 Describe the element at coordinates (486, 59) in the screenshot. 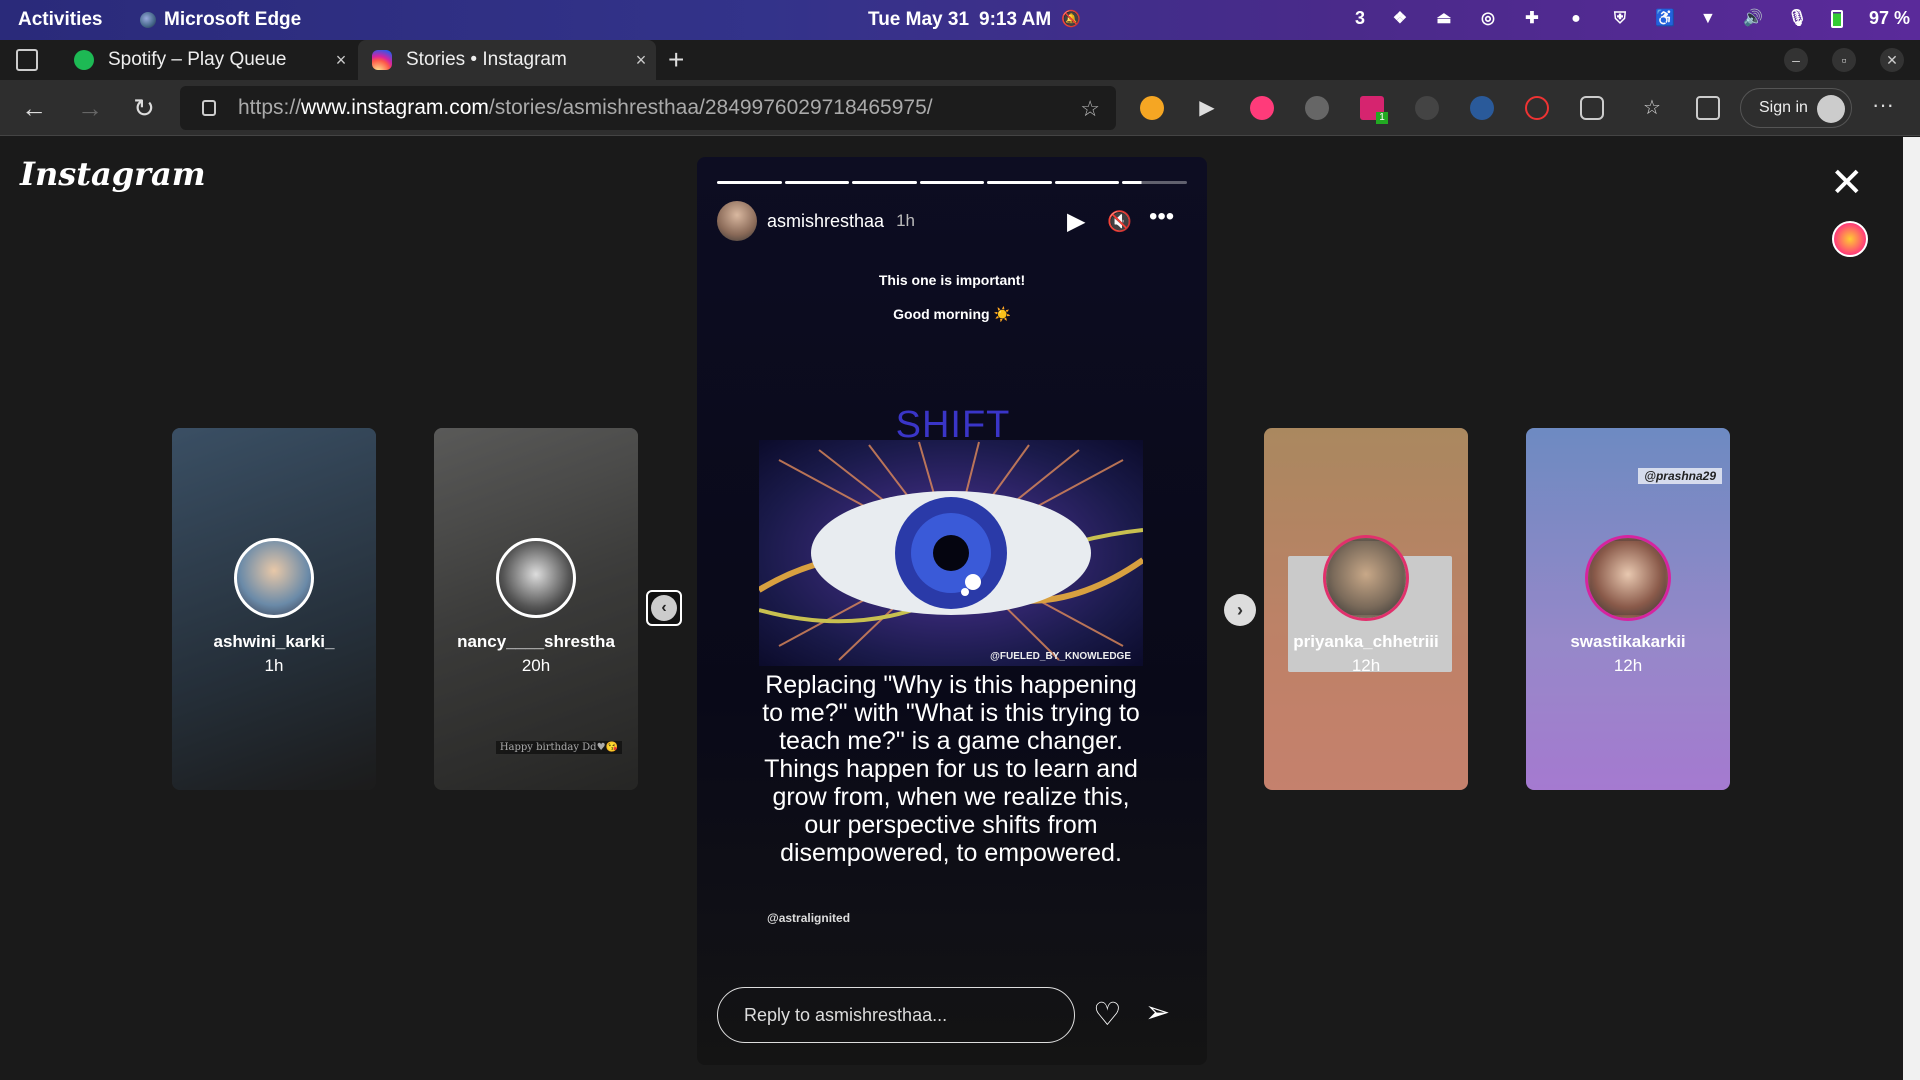

I see `tab-label: Stories • Instagram` at that location.